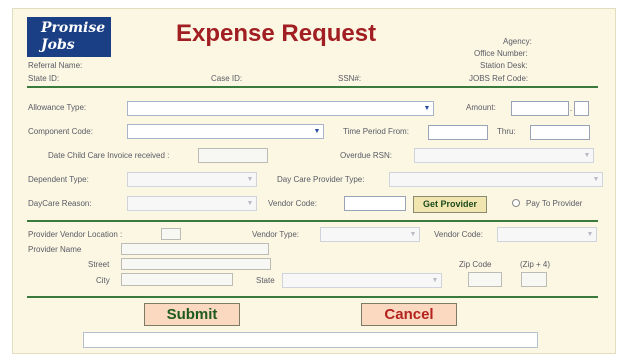 This screenshot has width=634, height=358. Describe the element at coordinates (409, 314) in the screenshot. I see `cancel-button: Cancel` at that location.